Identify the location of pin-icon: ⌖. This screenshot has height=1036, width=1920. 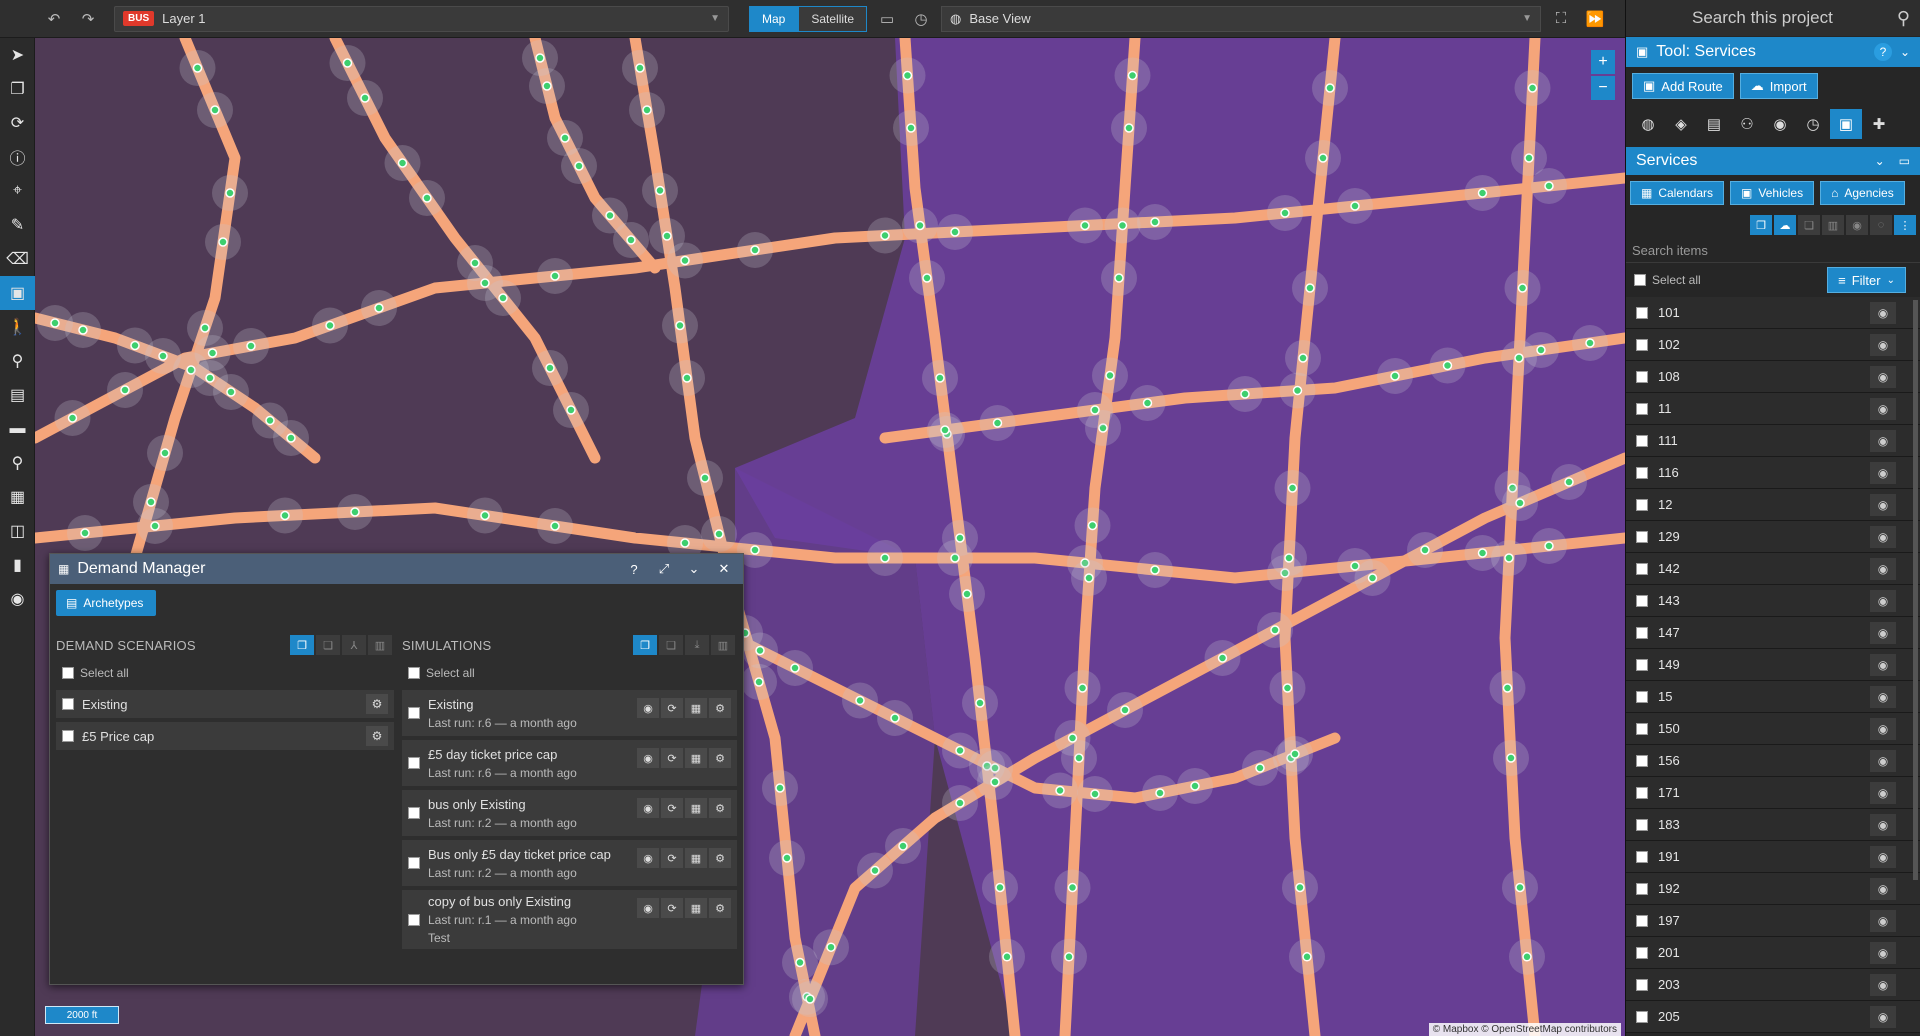
(17, 191).